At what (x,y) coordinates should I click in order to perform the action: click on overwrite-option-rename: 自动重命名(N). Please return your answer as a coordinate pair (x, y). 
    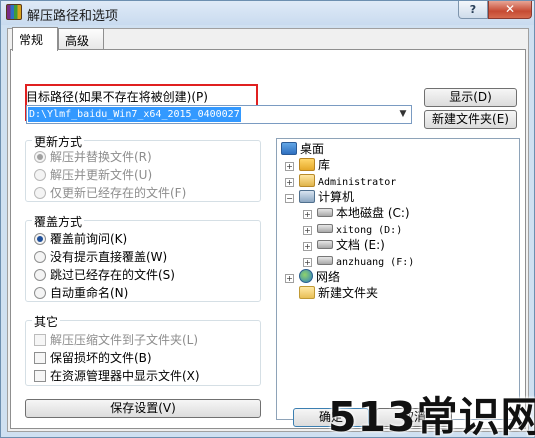
    Looking at the image, I should click on (81, 292).